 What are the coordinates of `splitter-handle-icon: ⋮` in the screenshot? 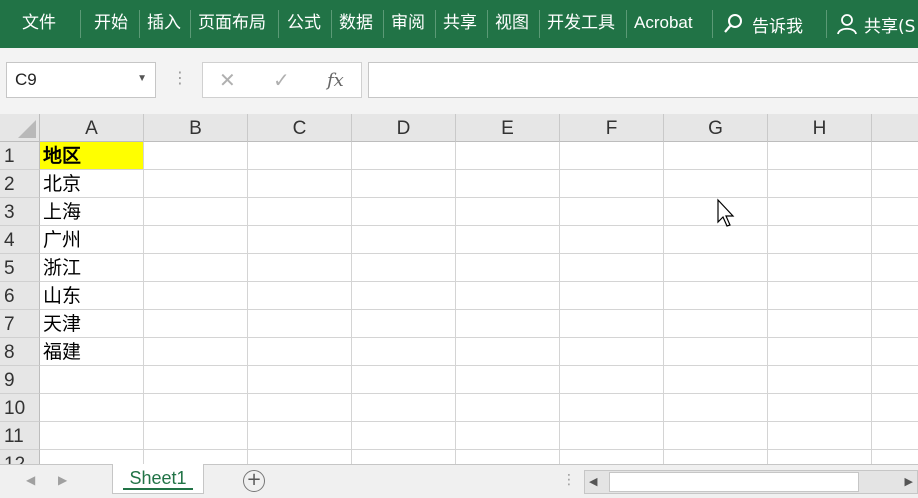 It's located at (569, 480).